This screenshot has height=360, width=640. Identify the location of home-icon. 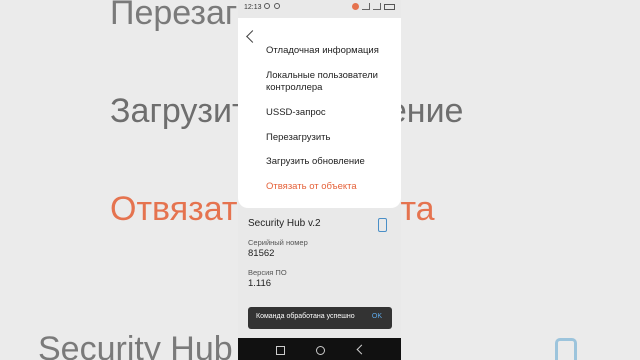
(320, 350).